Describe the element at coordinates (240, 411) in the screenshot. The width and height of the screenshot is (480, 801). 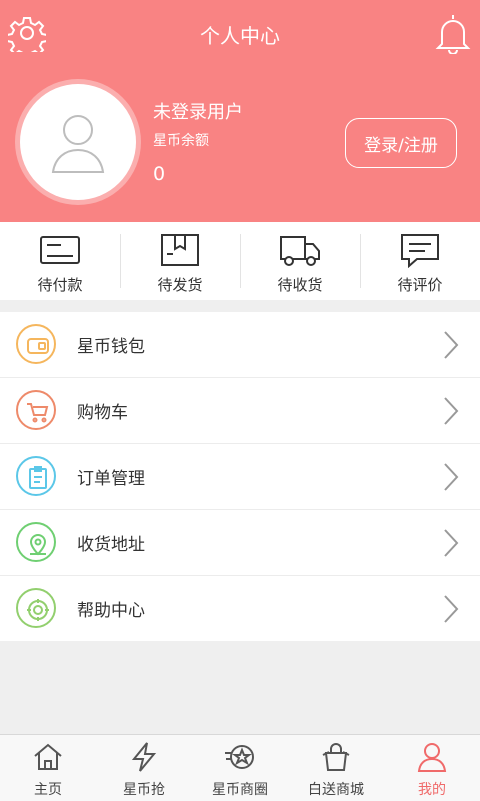
I see `menu-item-cart: 购物车` at that location.